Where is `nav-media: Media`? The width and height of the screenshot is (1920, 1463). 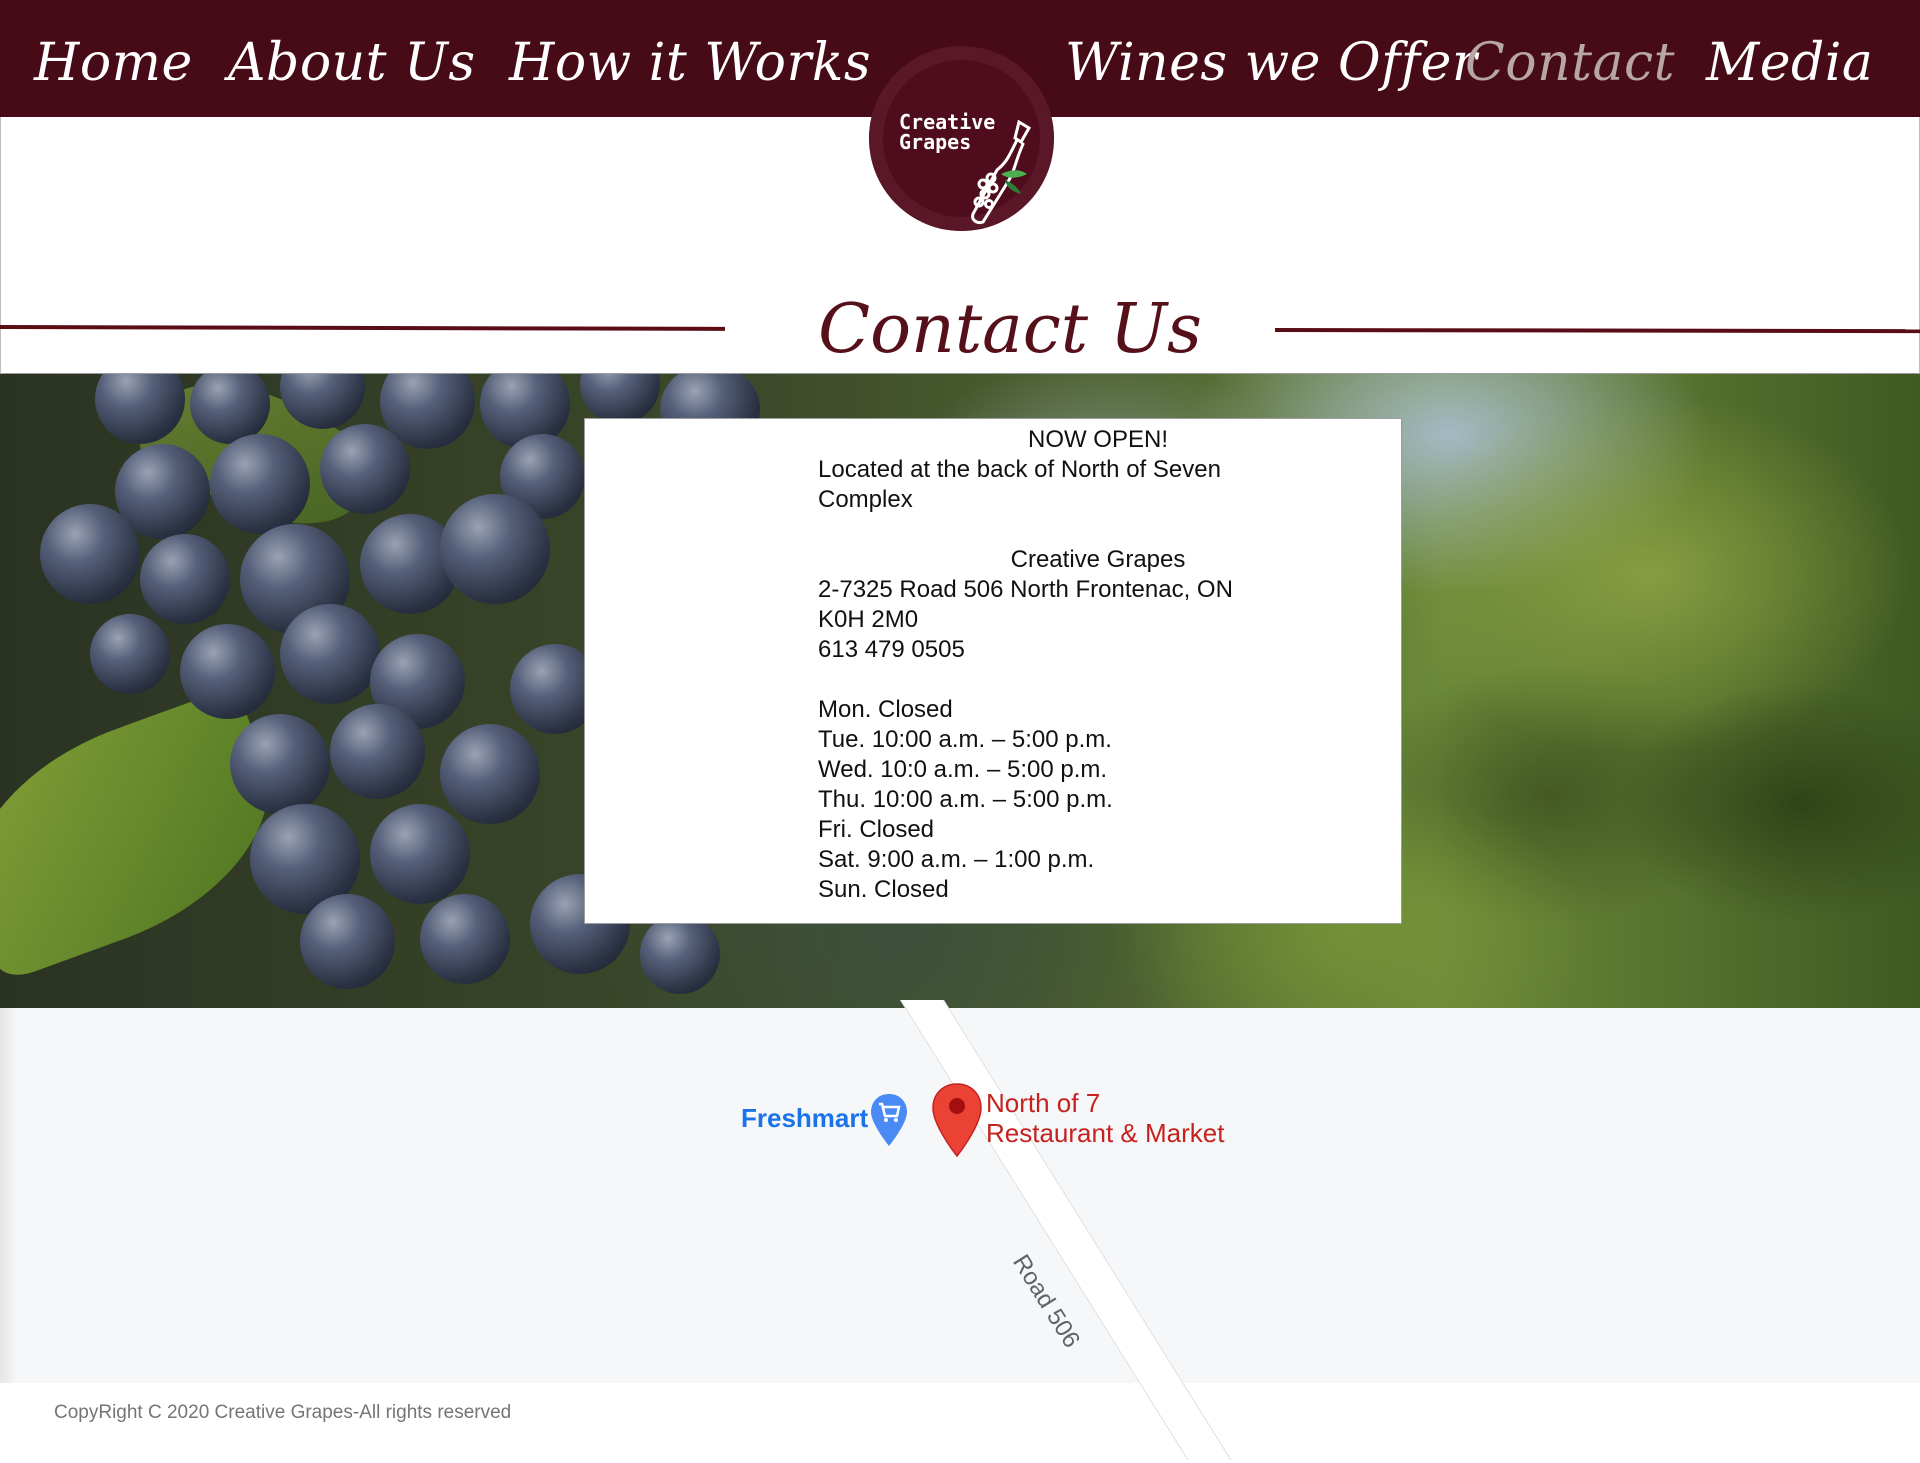
nav-media: Media is located at coordinates (1789, 63).